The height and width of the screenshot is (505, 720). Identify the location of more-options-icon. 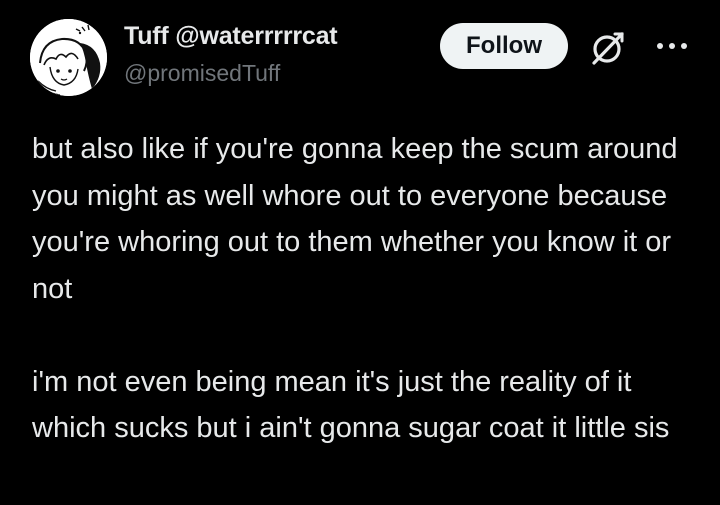
(672, 46).